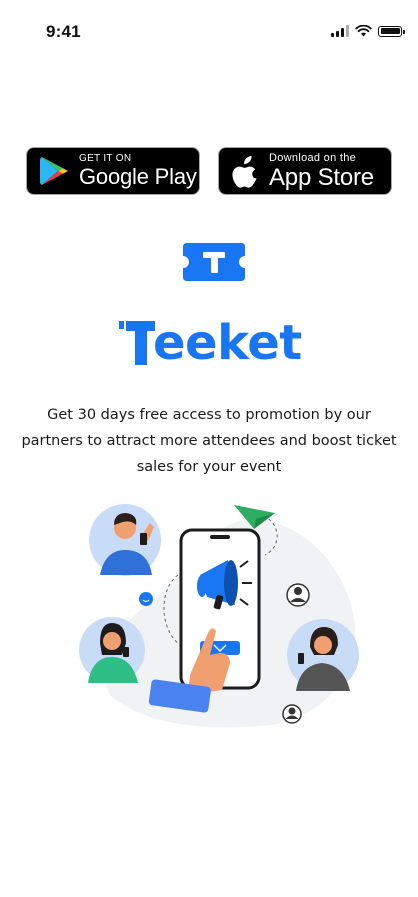  Describe the element at coordinates (63, 31) in the screenshot. I see `status-time: 9:41` at that location.